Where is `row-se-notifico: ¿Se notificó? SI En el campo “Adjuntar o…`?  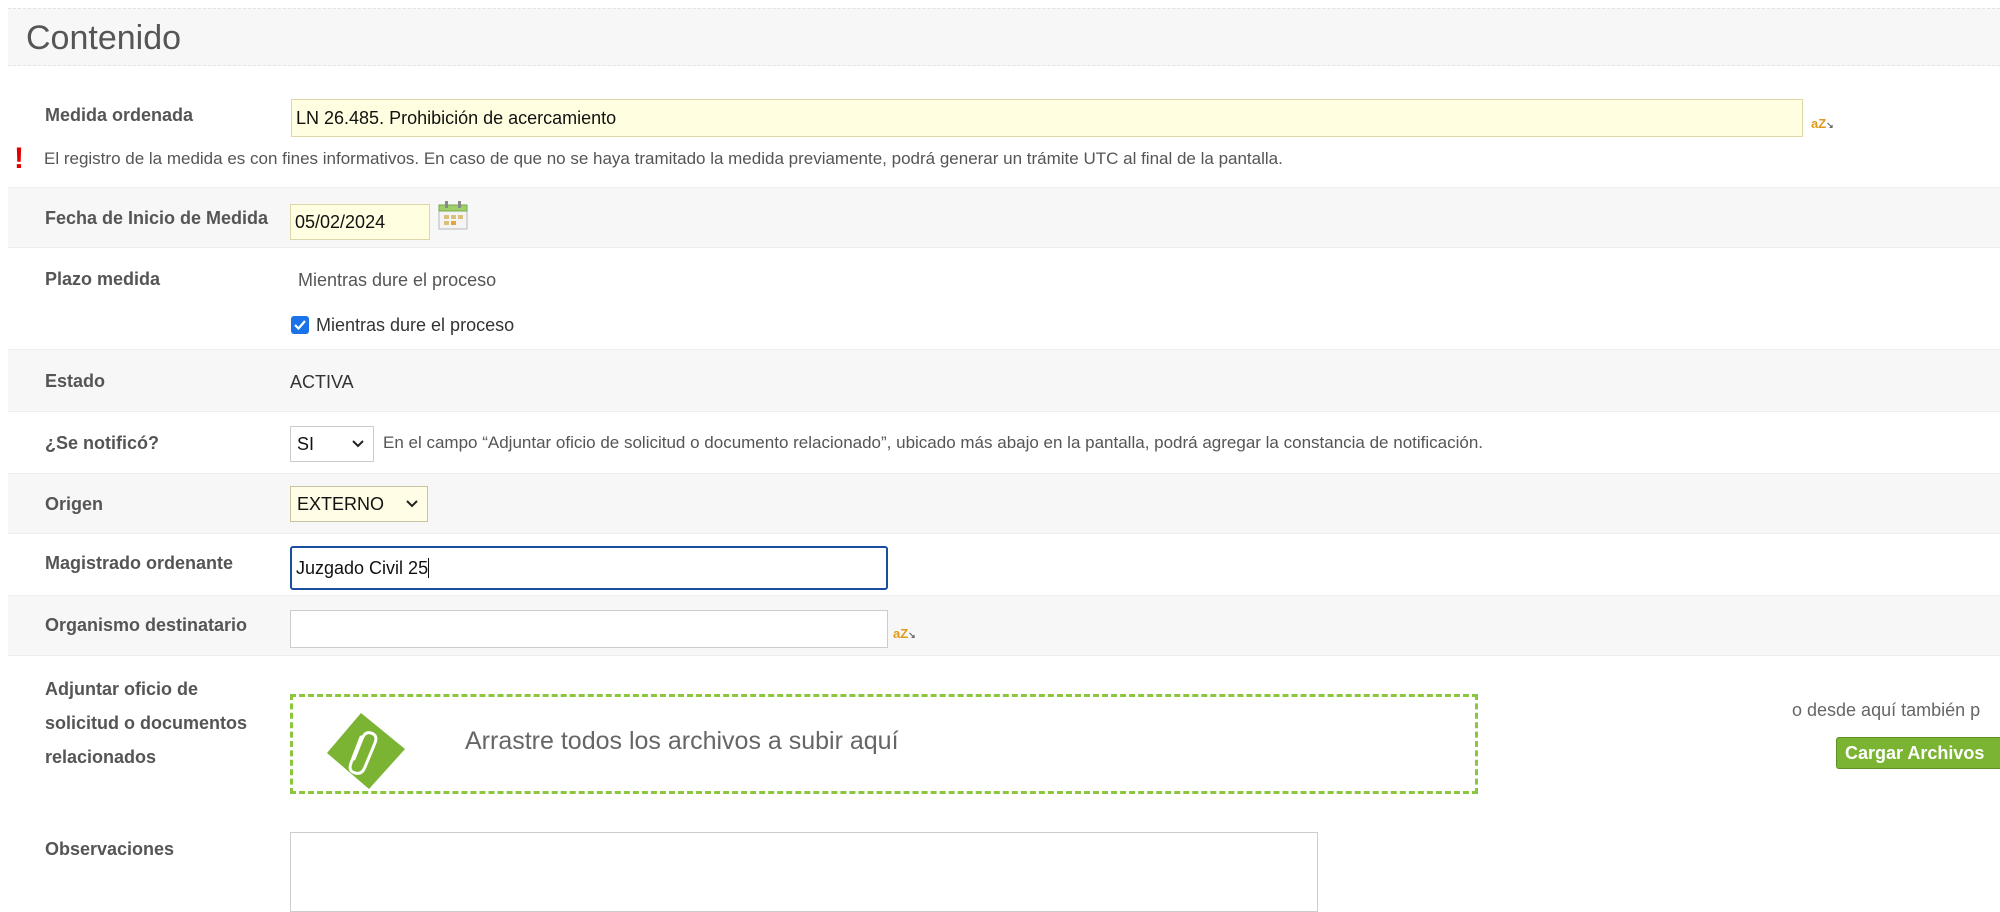
row-se-notifico: ¿Se notificó? SI En el campo “Adjuntar o… is located at coordinates (1004, 443).